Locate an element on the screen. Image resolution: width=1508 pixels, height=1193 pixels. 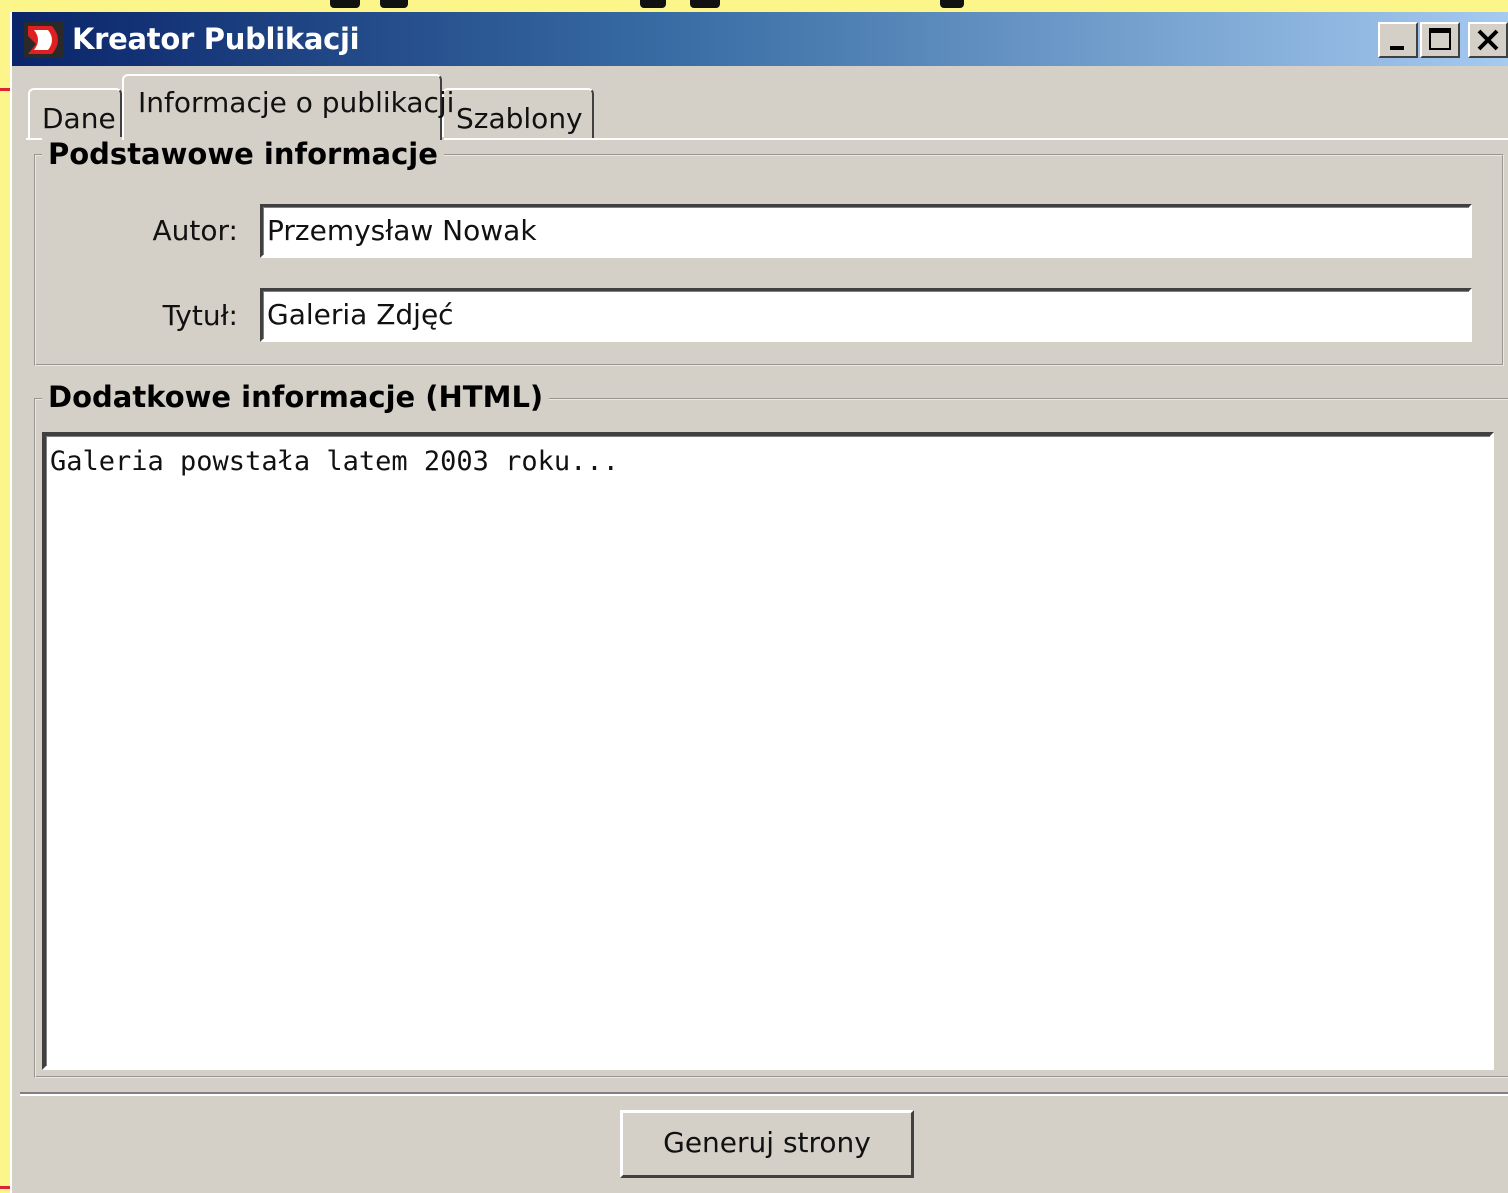
generate-pages-button: Generuj strony is located at coordinates (767, 1144).